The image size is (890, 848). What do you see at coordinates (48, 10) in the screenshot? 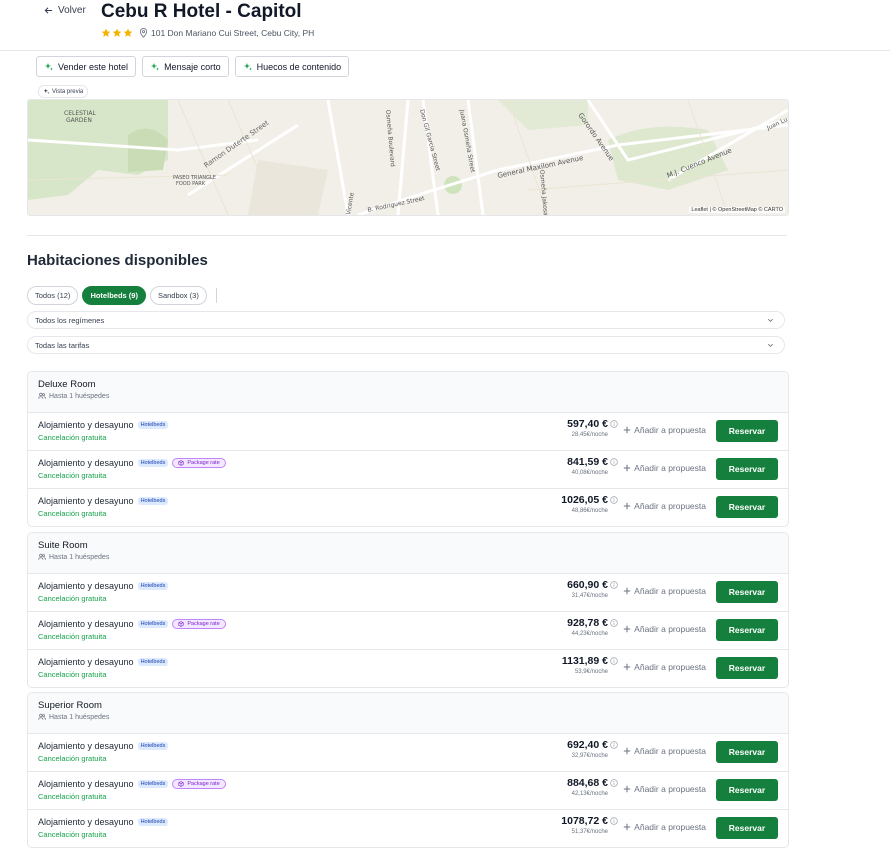
I see `arrow-left-icon` at bounding box center [48, 10].